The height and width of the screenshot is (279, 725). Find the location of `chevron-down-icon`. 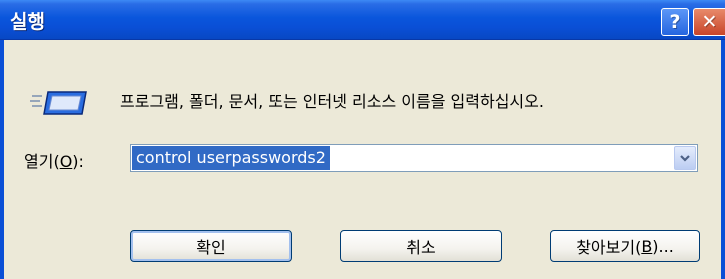

chevron-down-icon is located at coordinates (685, 158).